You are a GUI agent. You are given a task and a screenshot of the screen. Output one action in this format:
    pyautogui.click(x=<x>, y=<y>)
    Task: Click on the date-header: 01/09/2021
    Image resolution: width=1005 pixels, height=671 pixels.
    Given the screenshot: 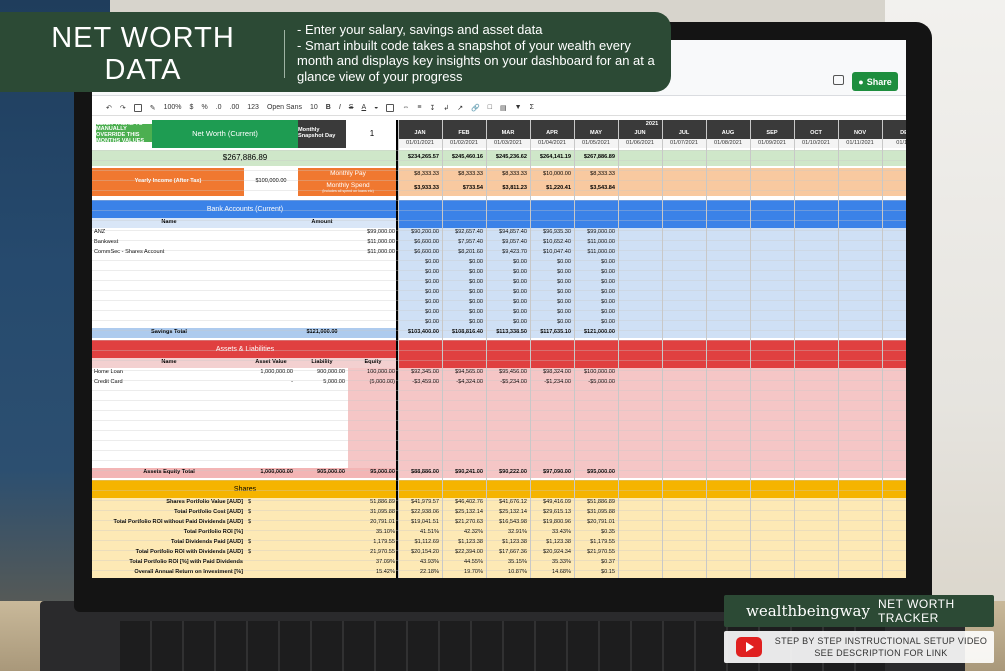 What is the action you would take?
    pyautogui.click(x=772, y=143)
    